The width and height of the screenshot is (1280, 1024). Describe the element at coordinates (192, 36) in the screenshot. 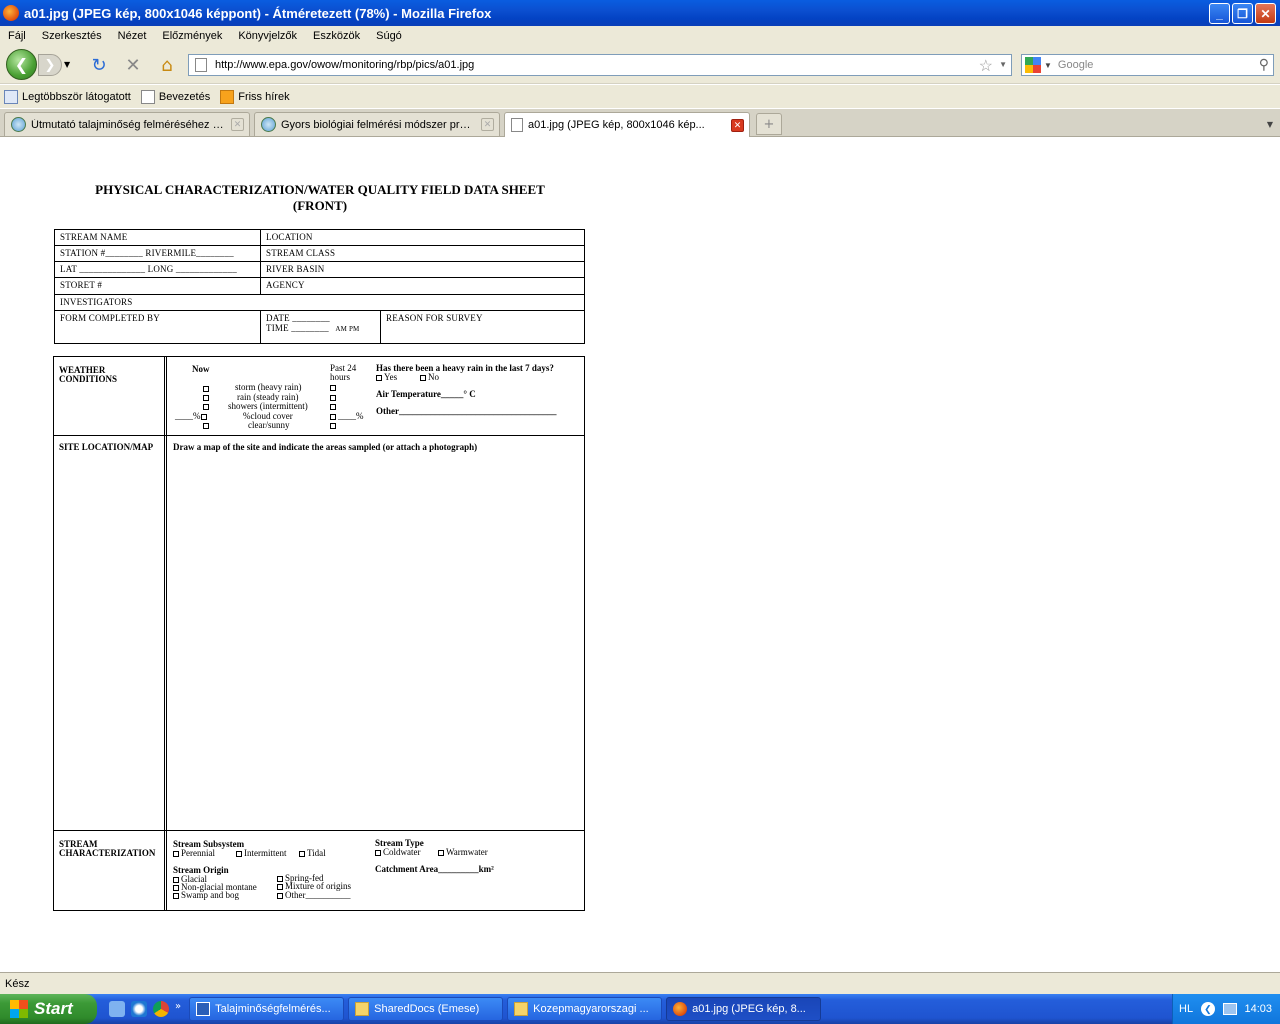

I see `menu-history: Előzmények` at that location.